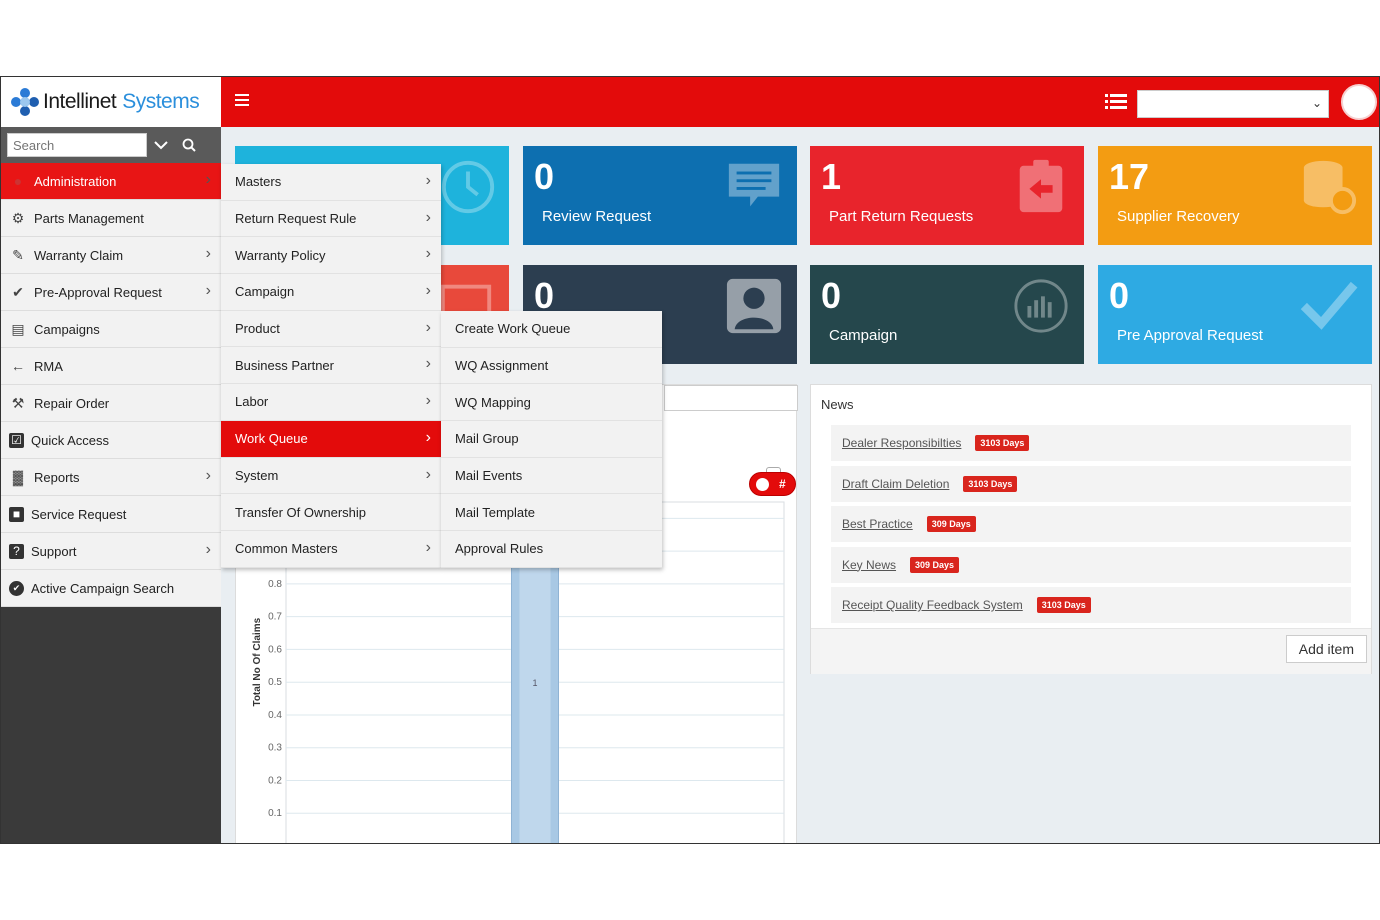  What do you see at coordinates (161, 101) in the screenshot?
I see `brand-name-part2: Systems` at bounding box center [161, 101].